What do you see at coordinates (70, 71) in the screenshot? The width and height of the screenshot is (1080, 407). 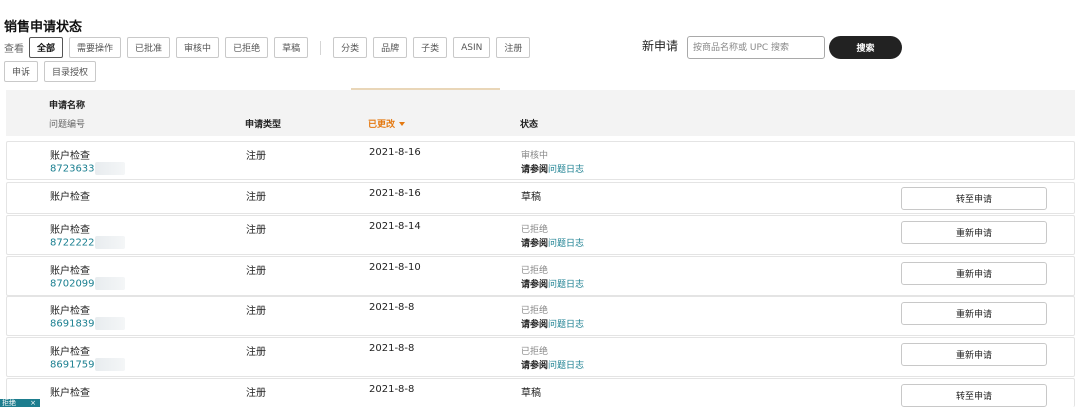 I see `filter-catalog-authorization: 目录授权` at bounding box center [70, 71].